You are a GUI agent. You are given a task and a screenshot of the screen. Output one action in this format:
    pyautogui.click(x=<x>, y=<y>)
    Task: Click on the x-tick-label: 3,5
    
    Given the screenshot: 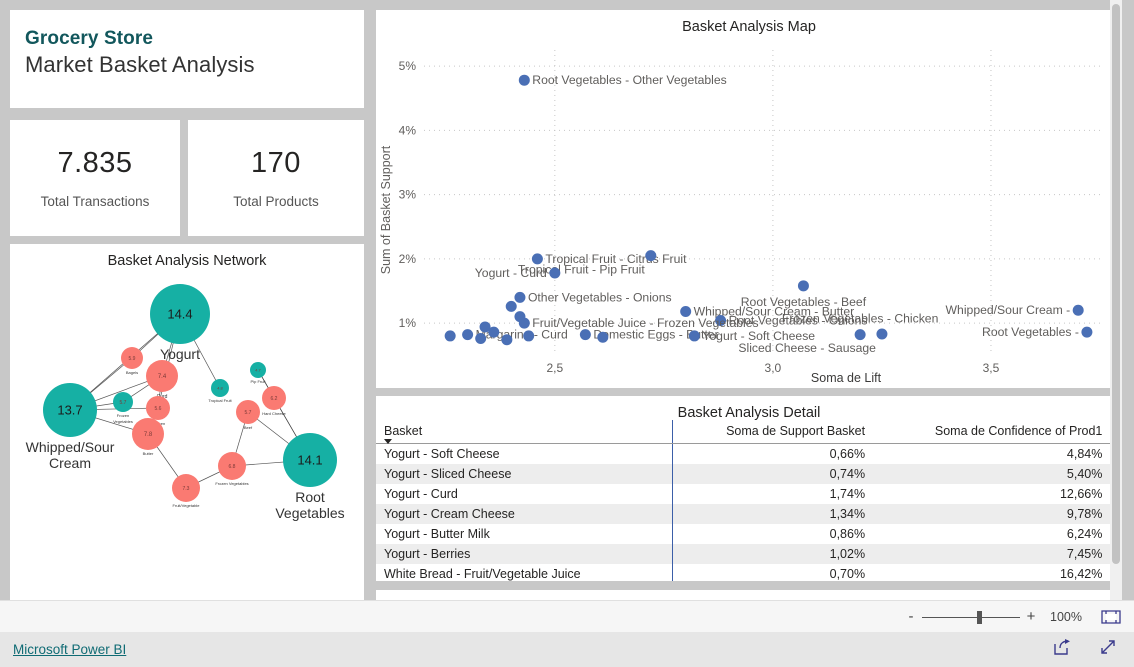 What is the action you would take?
    pyautogui.click(x=991, y=368)
    